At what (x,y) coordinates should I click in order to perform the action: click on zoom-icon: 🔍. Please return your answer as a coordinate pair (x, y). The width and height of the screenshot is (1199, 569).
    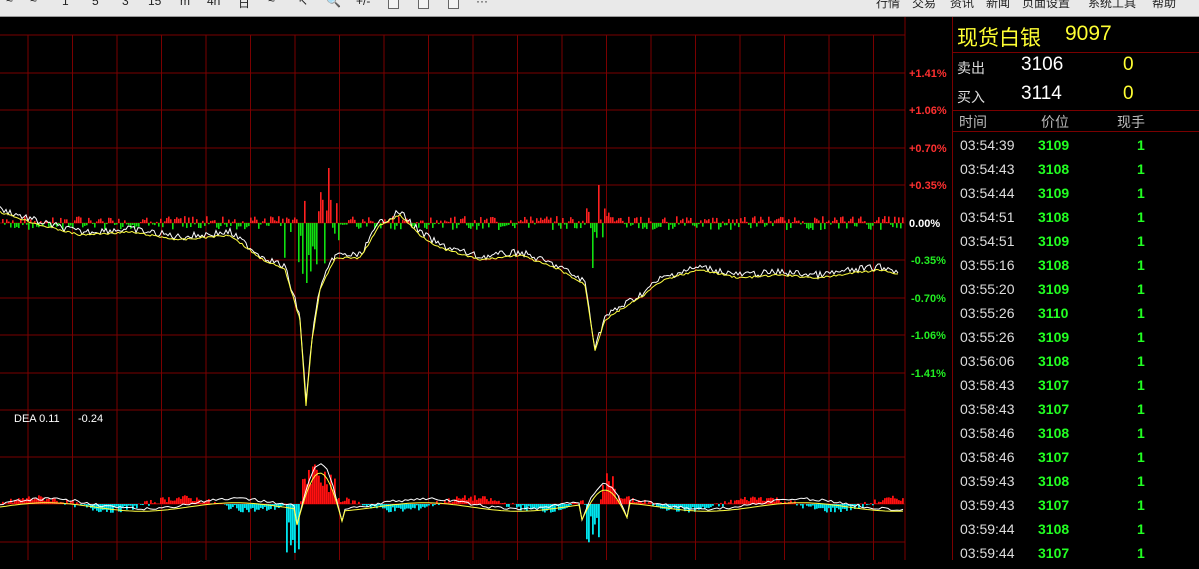
    Looking at the image, I should click on (333, 4).